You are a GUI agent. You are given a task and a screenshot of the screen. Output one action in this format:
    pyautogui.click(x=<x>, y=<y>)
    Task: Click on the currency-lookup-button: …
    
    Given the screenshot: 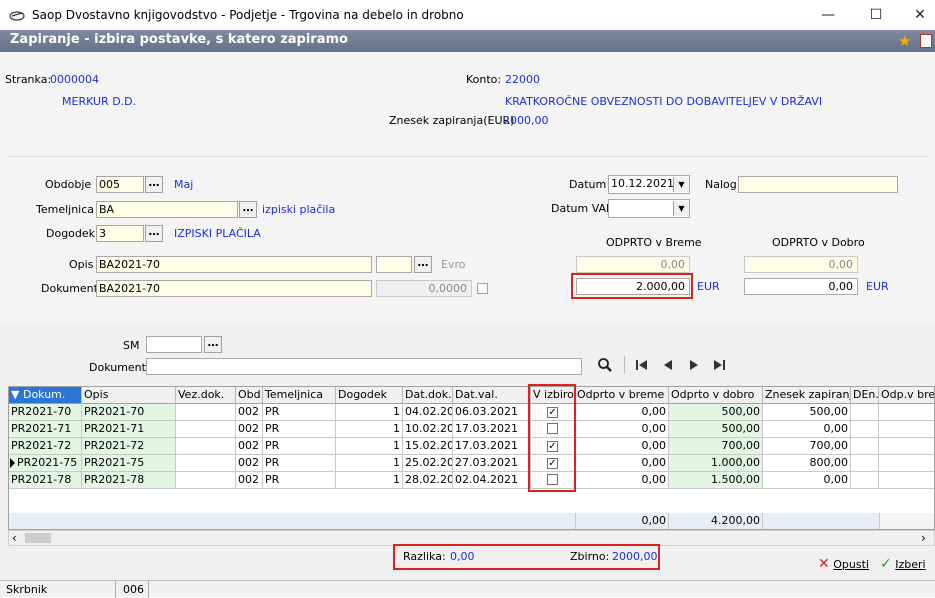 What is the action you would take?
    pyautogui.click(x=423, y=264)
    